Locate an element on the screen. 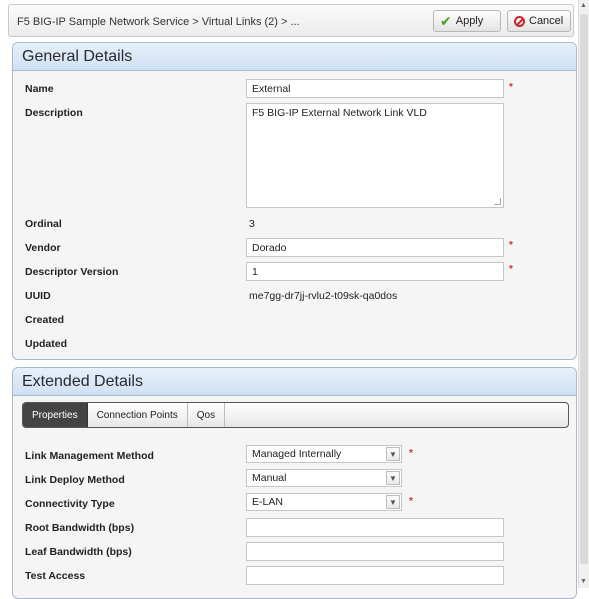 This screenshot has height=599, width=589. root-bandwidth-input is located at coordinates (375, 527).